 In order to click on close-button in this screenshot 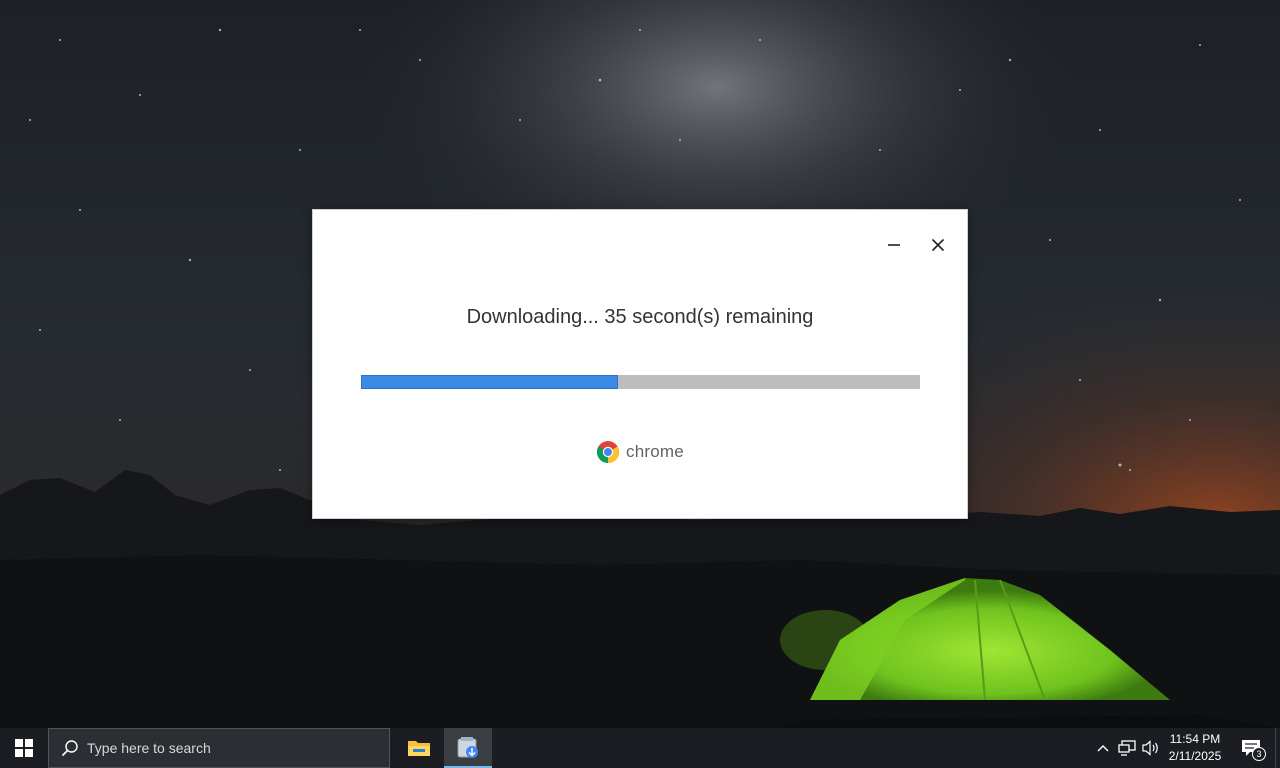, I will do `click(938, 245)`.